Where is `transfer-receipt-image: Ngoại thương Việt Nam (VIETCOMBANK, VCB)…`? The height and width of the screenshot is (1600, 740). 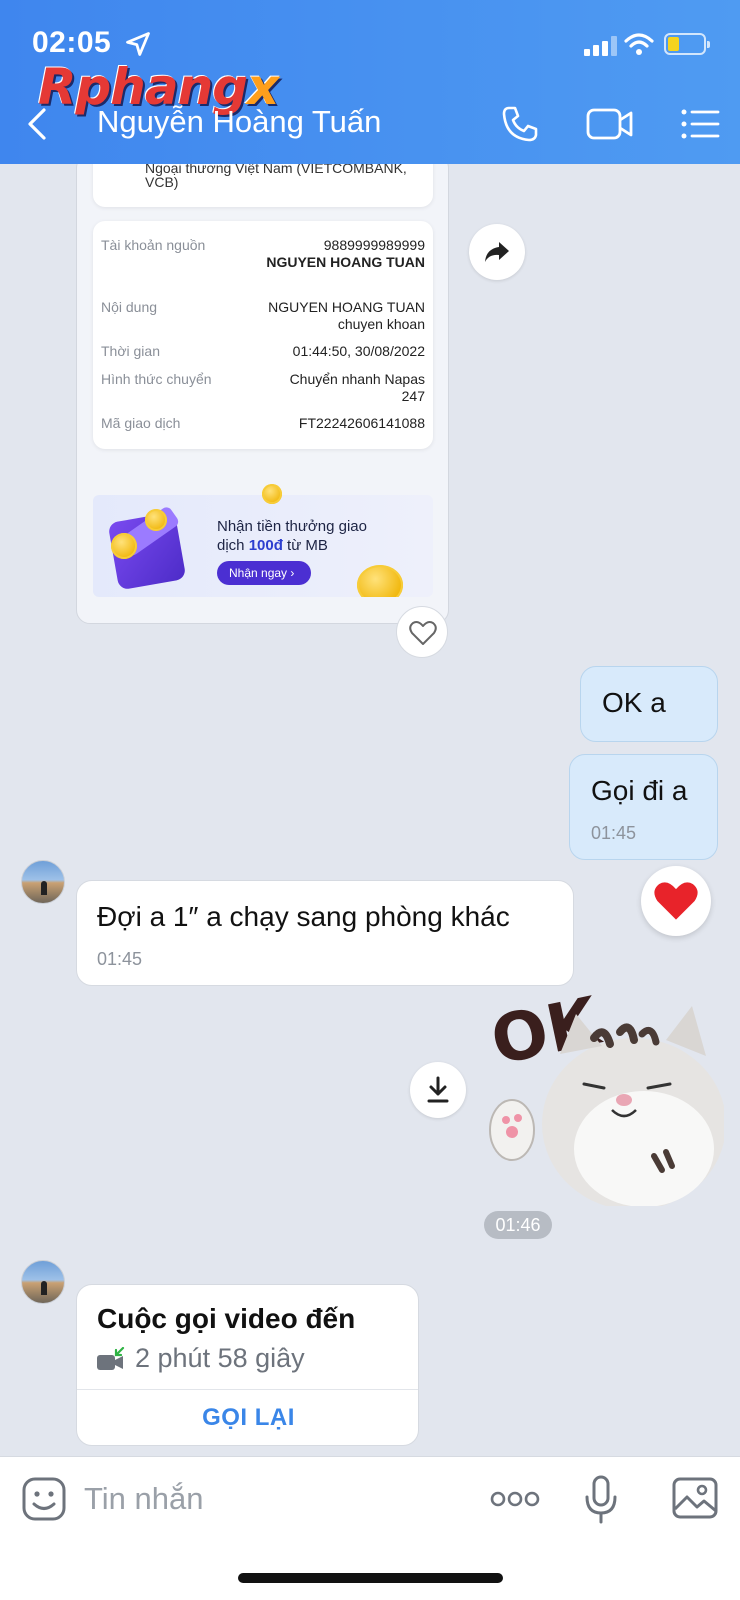
transfer-receipt-image: Ngoại thương Việt Nam (VIETCOMBANK, VCB)… is located at coordinates (262, 394).